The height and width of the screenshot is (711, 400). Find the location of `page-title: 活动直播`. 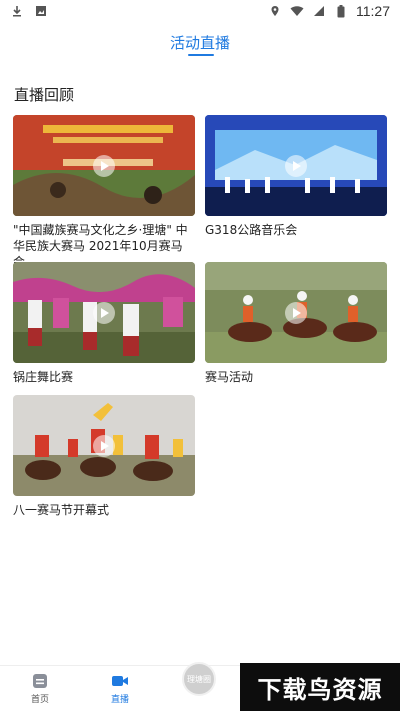

page-title: 活动直播 is located at coordinates (200, 42).